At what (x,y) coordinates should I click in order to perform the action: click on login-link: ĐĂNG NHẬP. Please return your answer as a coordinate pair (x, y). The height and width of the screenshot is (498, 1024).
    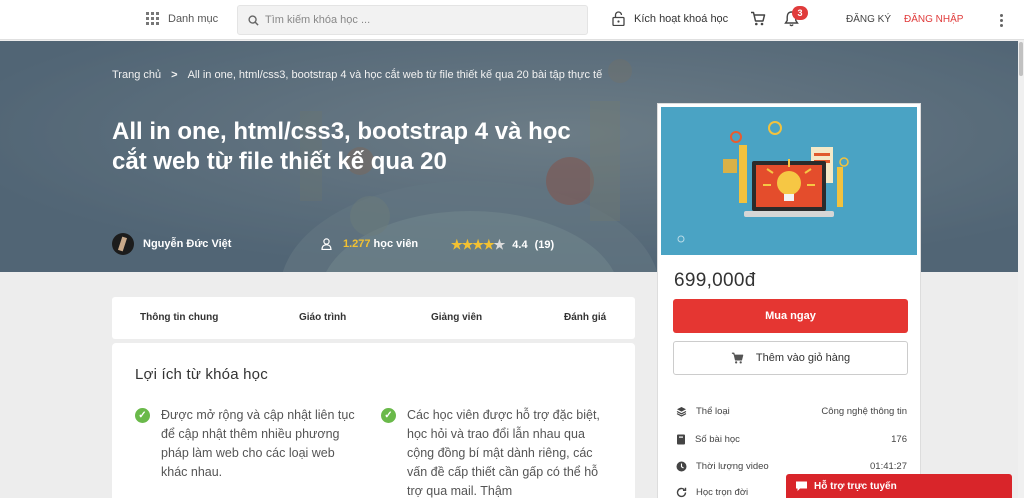
    Looking at the image, I should click on (933, 19).